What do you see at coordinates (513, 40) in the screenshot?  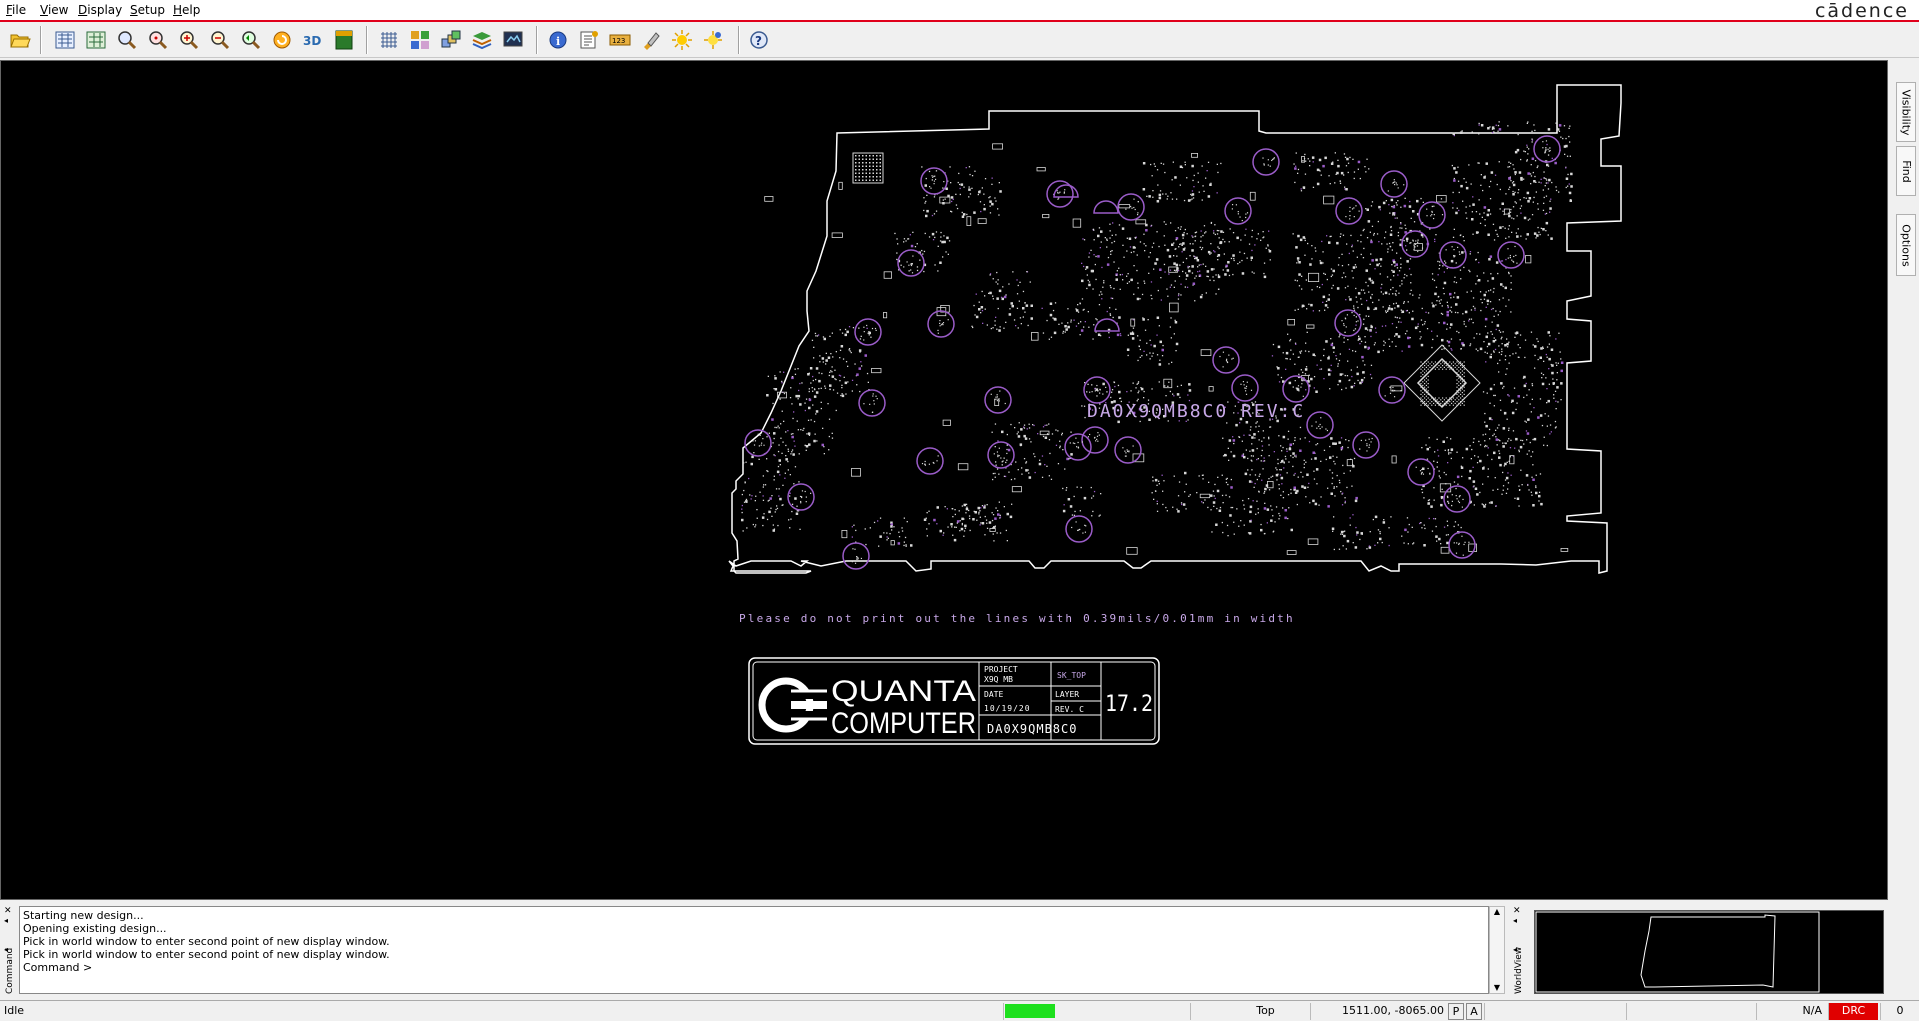 I see `display-icon` at bounding box center [513, 40].